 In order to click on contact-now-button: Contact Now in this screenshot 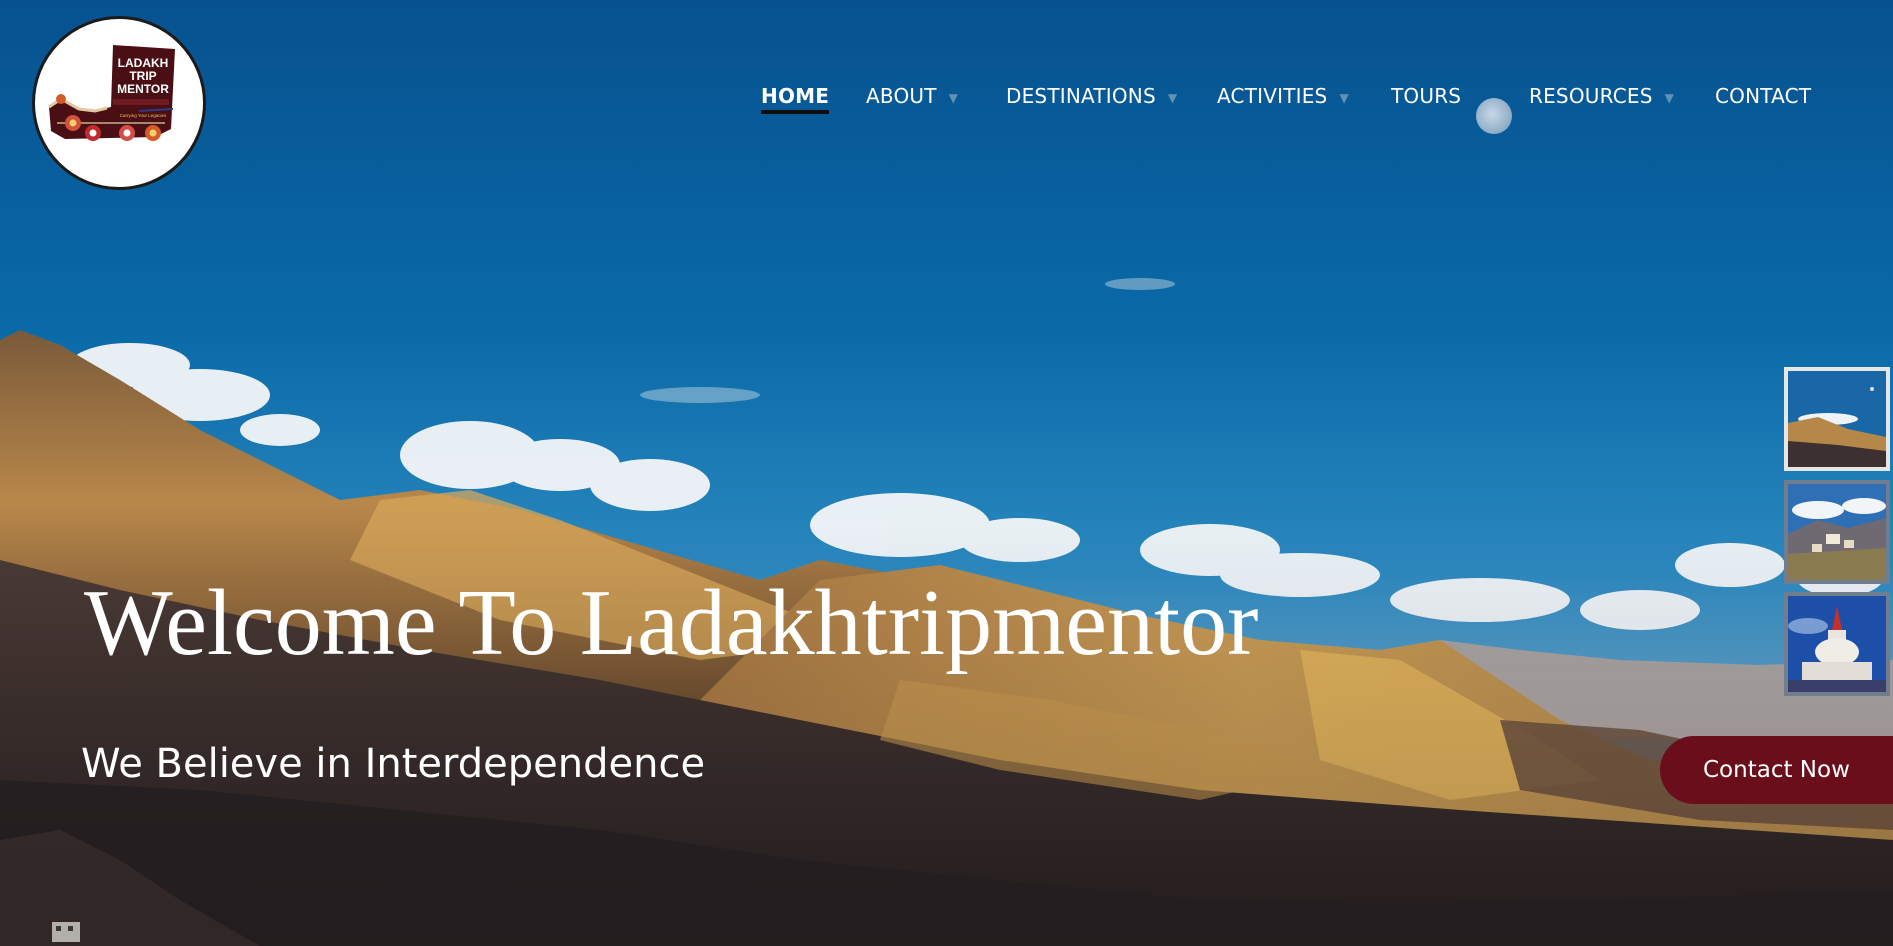, I will do `click(1776, 770)`.